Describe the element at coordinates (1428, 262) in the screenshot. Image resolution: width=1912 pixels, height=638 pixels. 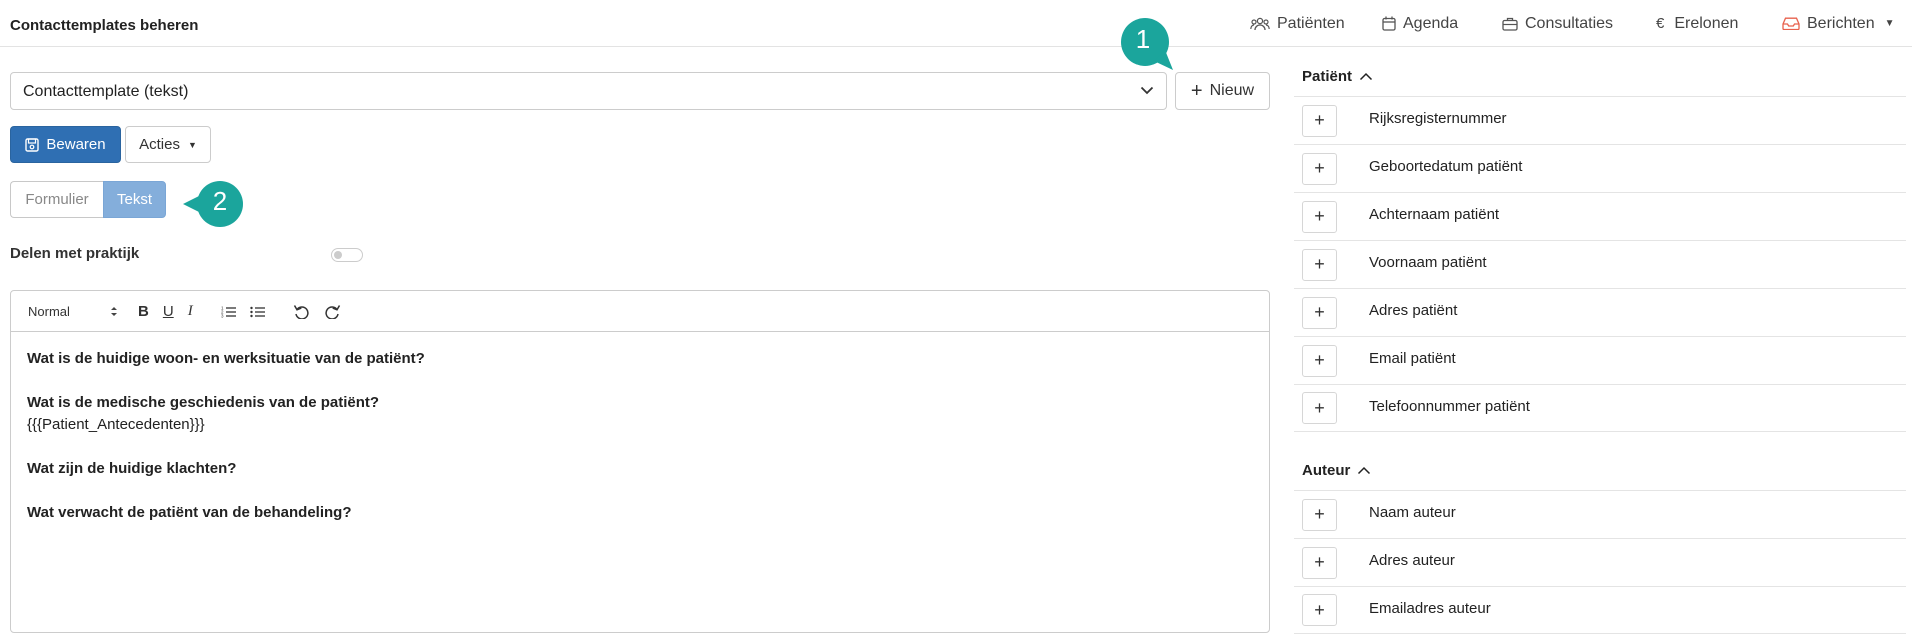
I see `field-label: Voornaam patiënt` at that location.